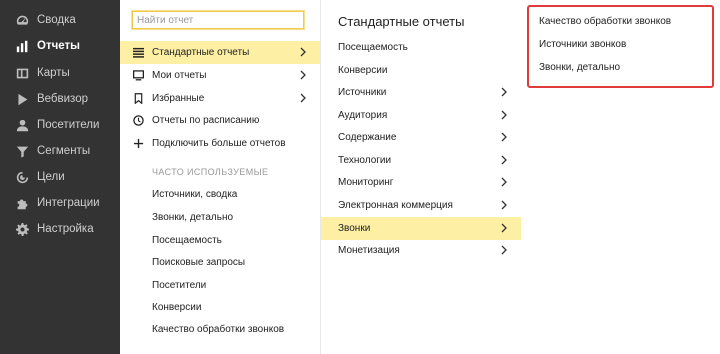 This screenshot has width=720, height=354. Describe the element at coordinates (421, 92) in the screenshot. I see `report-item-sources: Источники` at that location.